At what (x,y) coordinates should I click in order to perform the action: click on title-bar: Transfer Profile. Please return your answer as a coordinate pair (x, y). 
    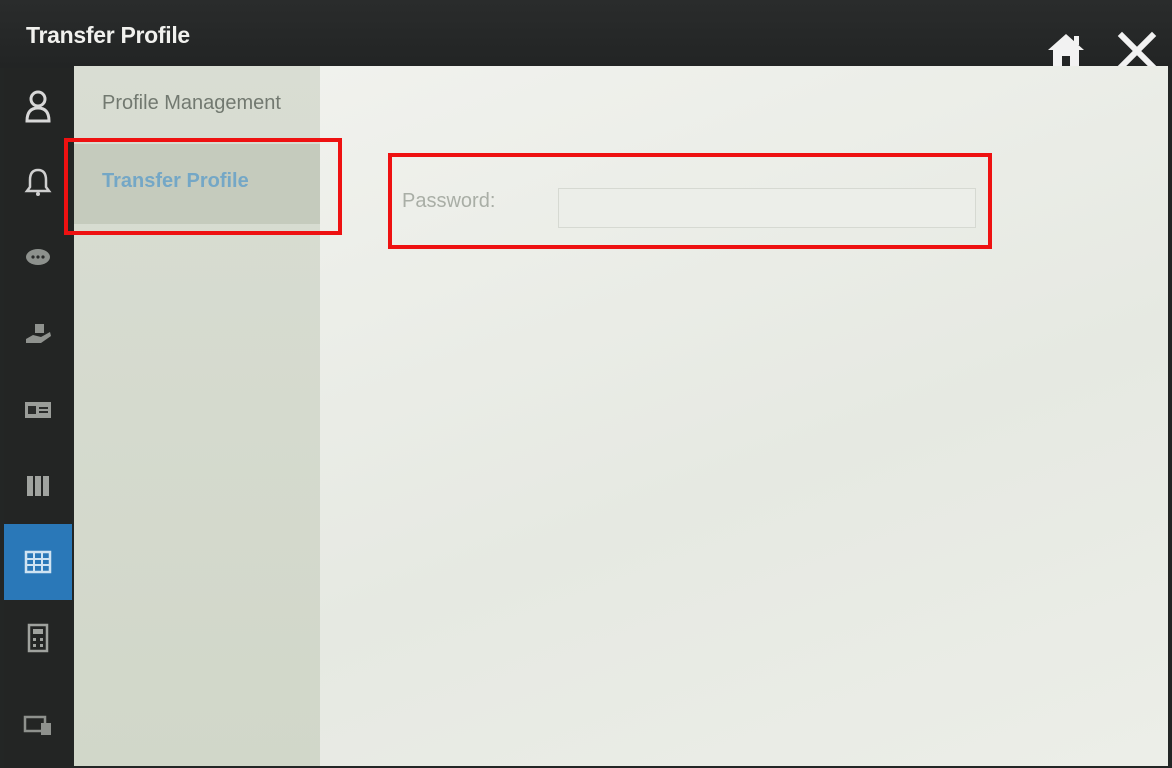
    Looking at the image, I should click on (586, 35).